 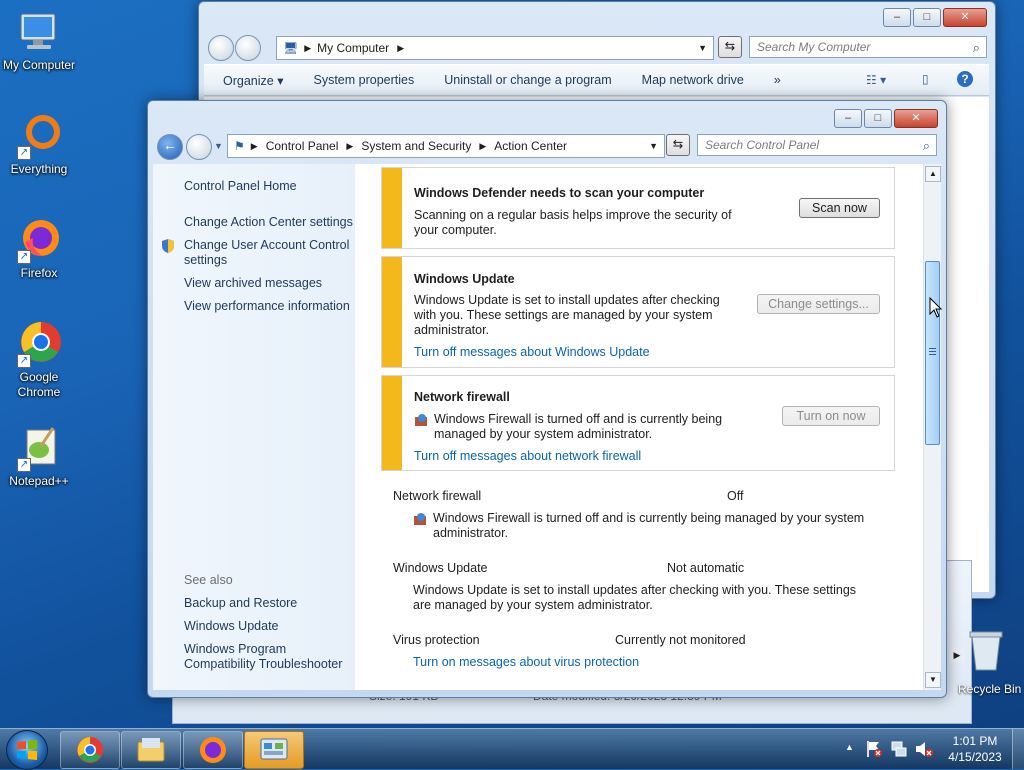 What do you see at coordinates (240, 603) in the screenshot?
I see `backup-and-restore-link: Backup and Restore` at bounding box center [240, 603].